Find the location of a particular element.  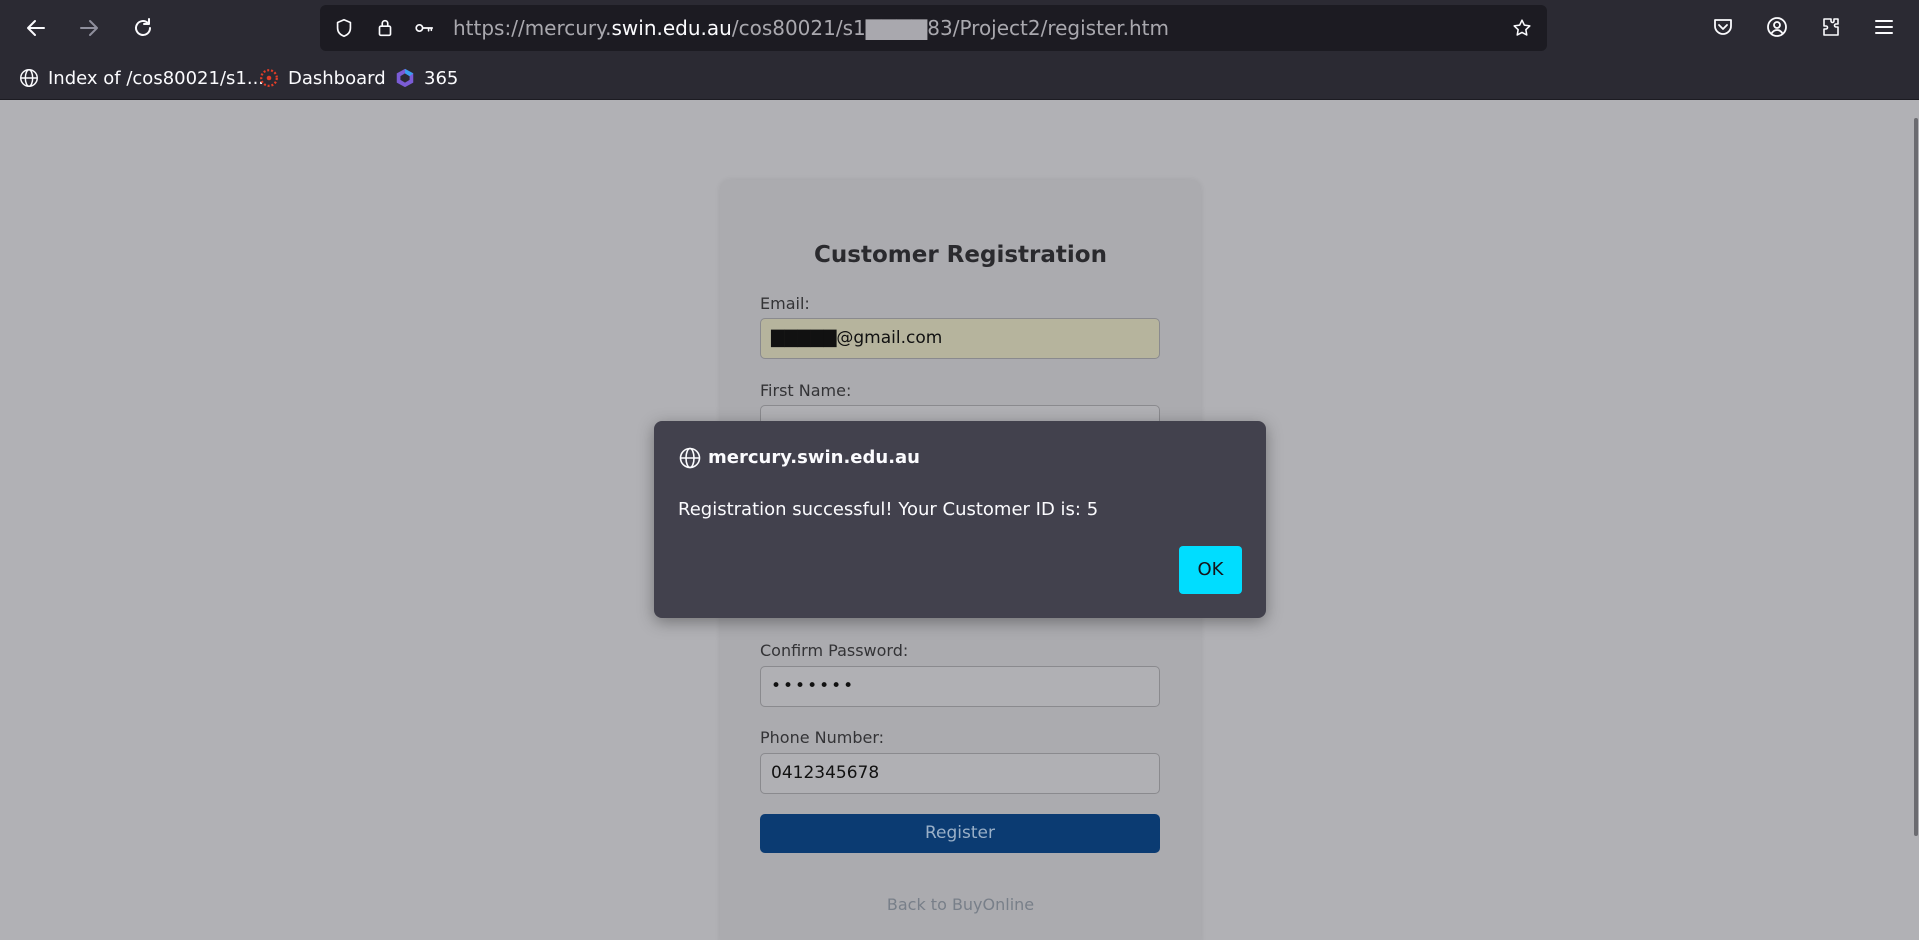

confirm-password-field: ••••••• is located at coordinates (960, 686).